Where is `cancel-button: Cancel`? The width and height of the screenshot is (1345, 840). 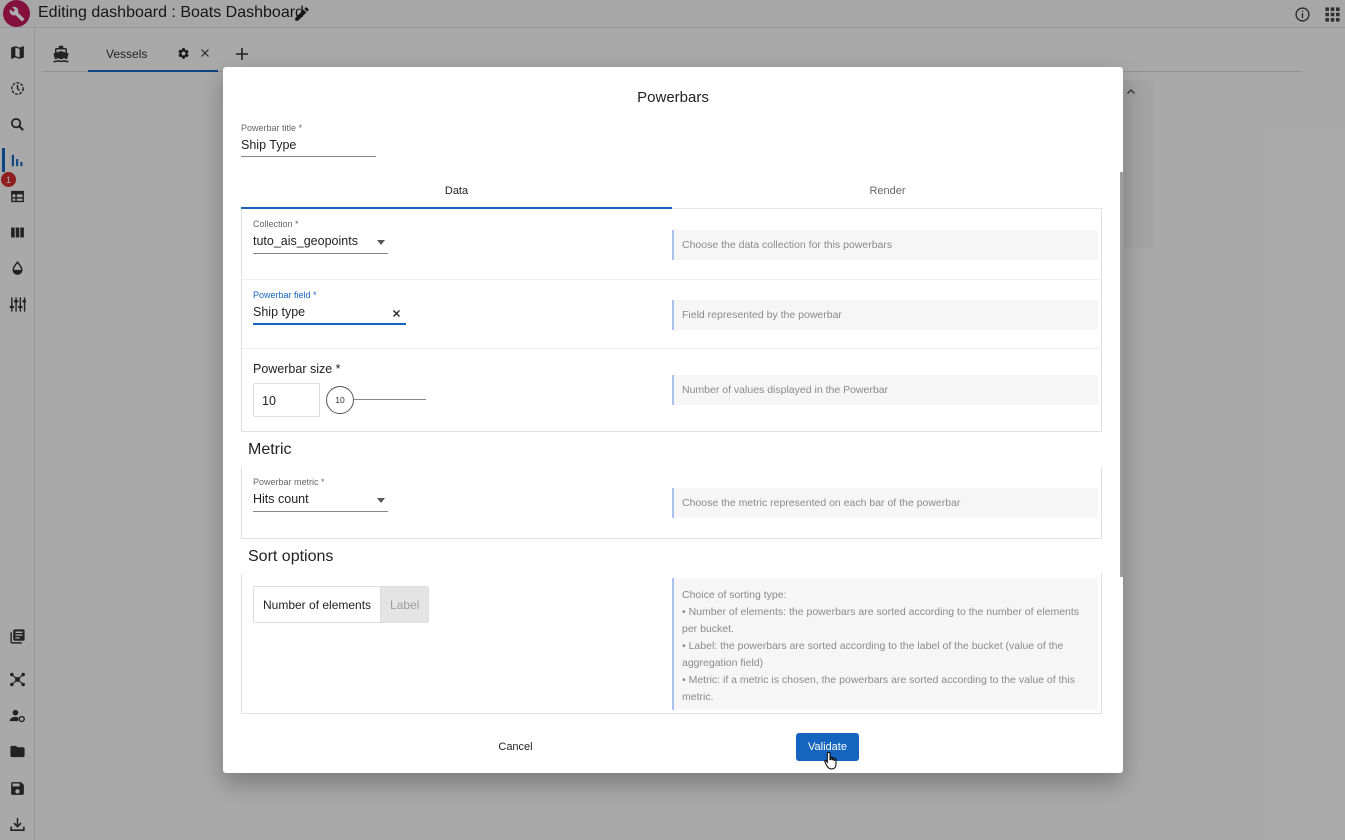
cancel-button: Cancel is located at coordinates (515, 748).